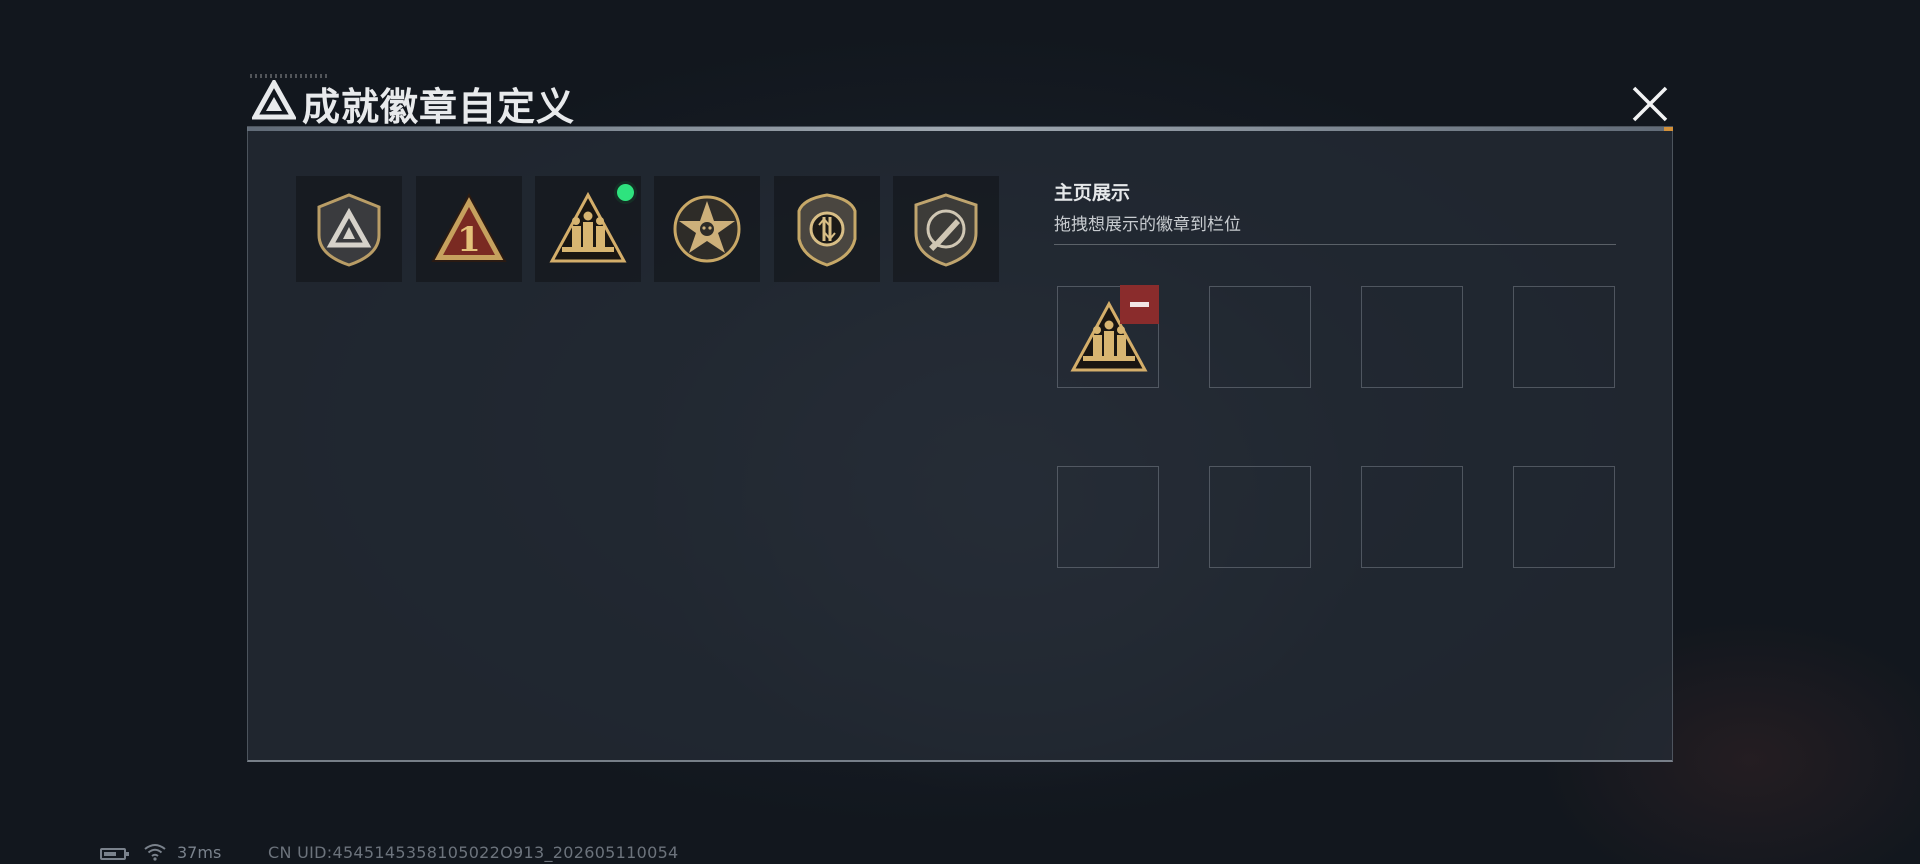 The image size is (1920, 864). I want to click on showcase-title: 主页展示, so click(1092, 193).